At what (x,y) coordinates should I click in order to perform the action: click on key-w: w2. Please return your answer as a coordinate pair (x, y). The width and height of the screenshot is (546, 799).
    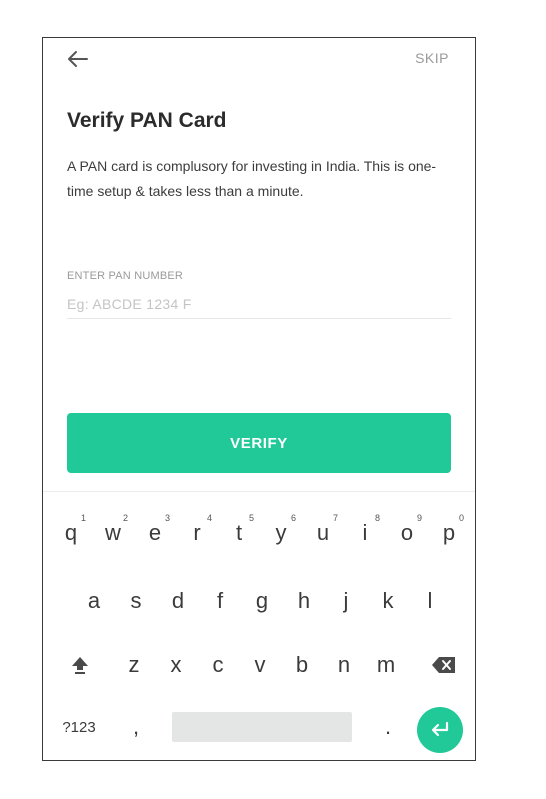
    Looking at the image, I should click on (113, 533).